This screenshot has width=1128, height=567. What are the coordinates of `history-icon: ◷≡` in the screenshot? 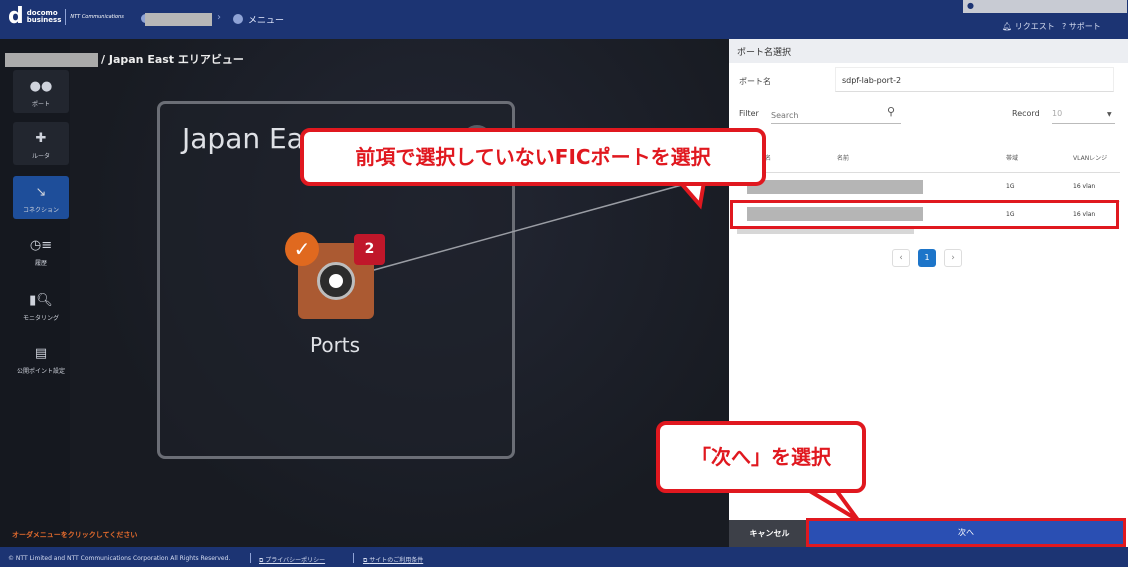 It's located at (41, 245).